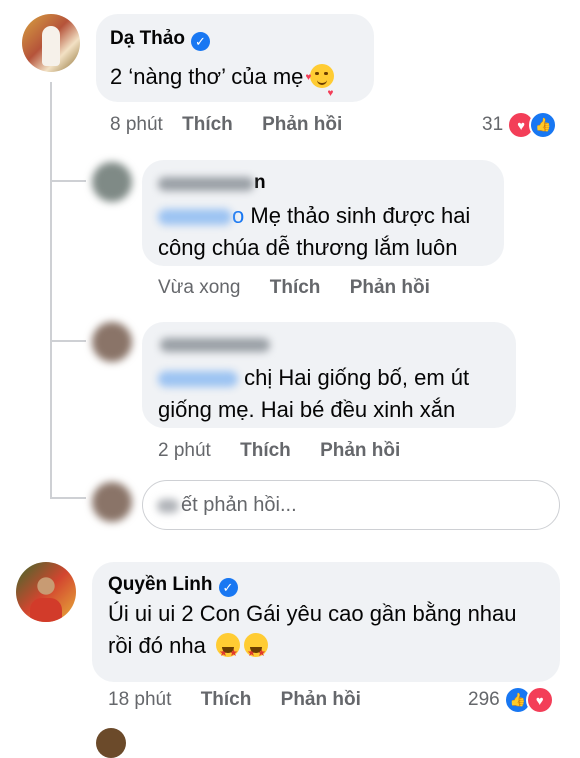 The width and height of the screenshot is (580, 758). I want to click on timestamp: Vừa xong, so click(199, 287).